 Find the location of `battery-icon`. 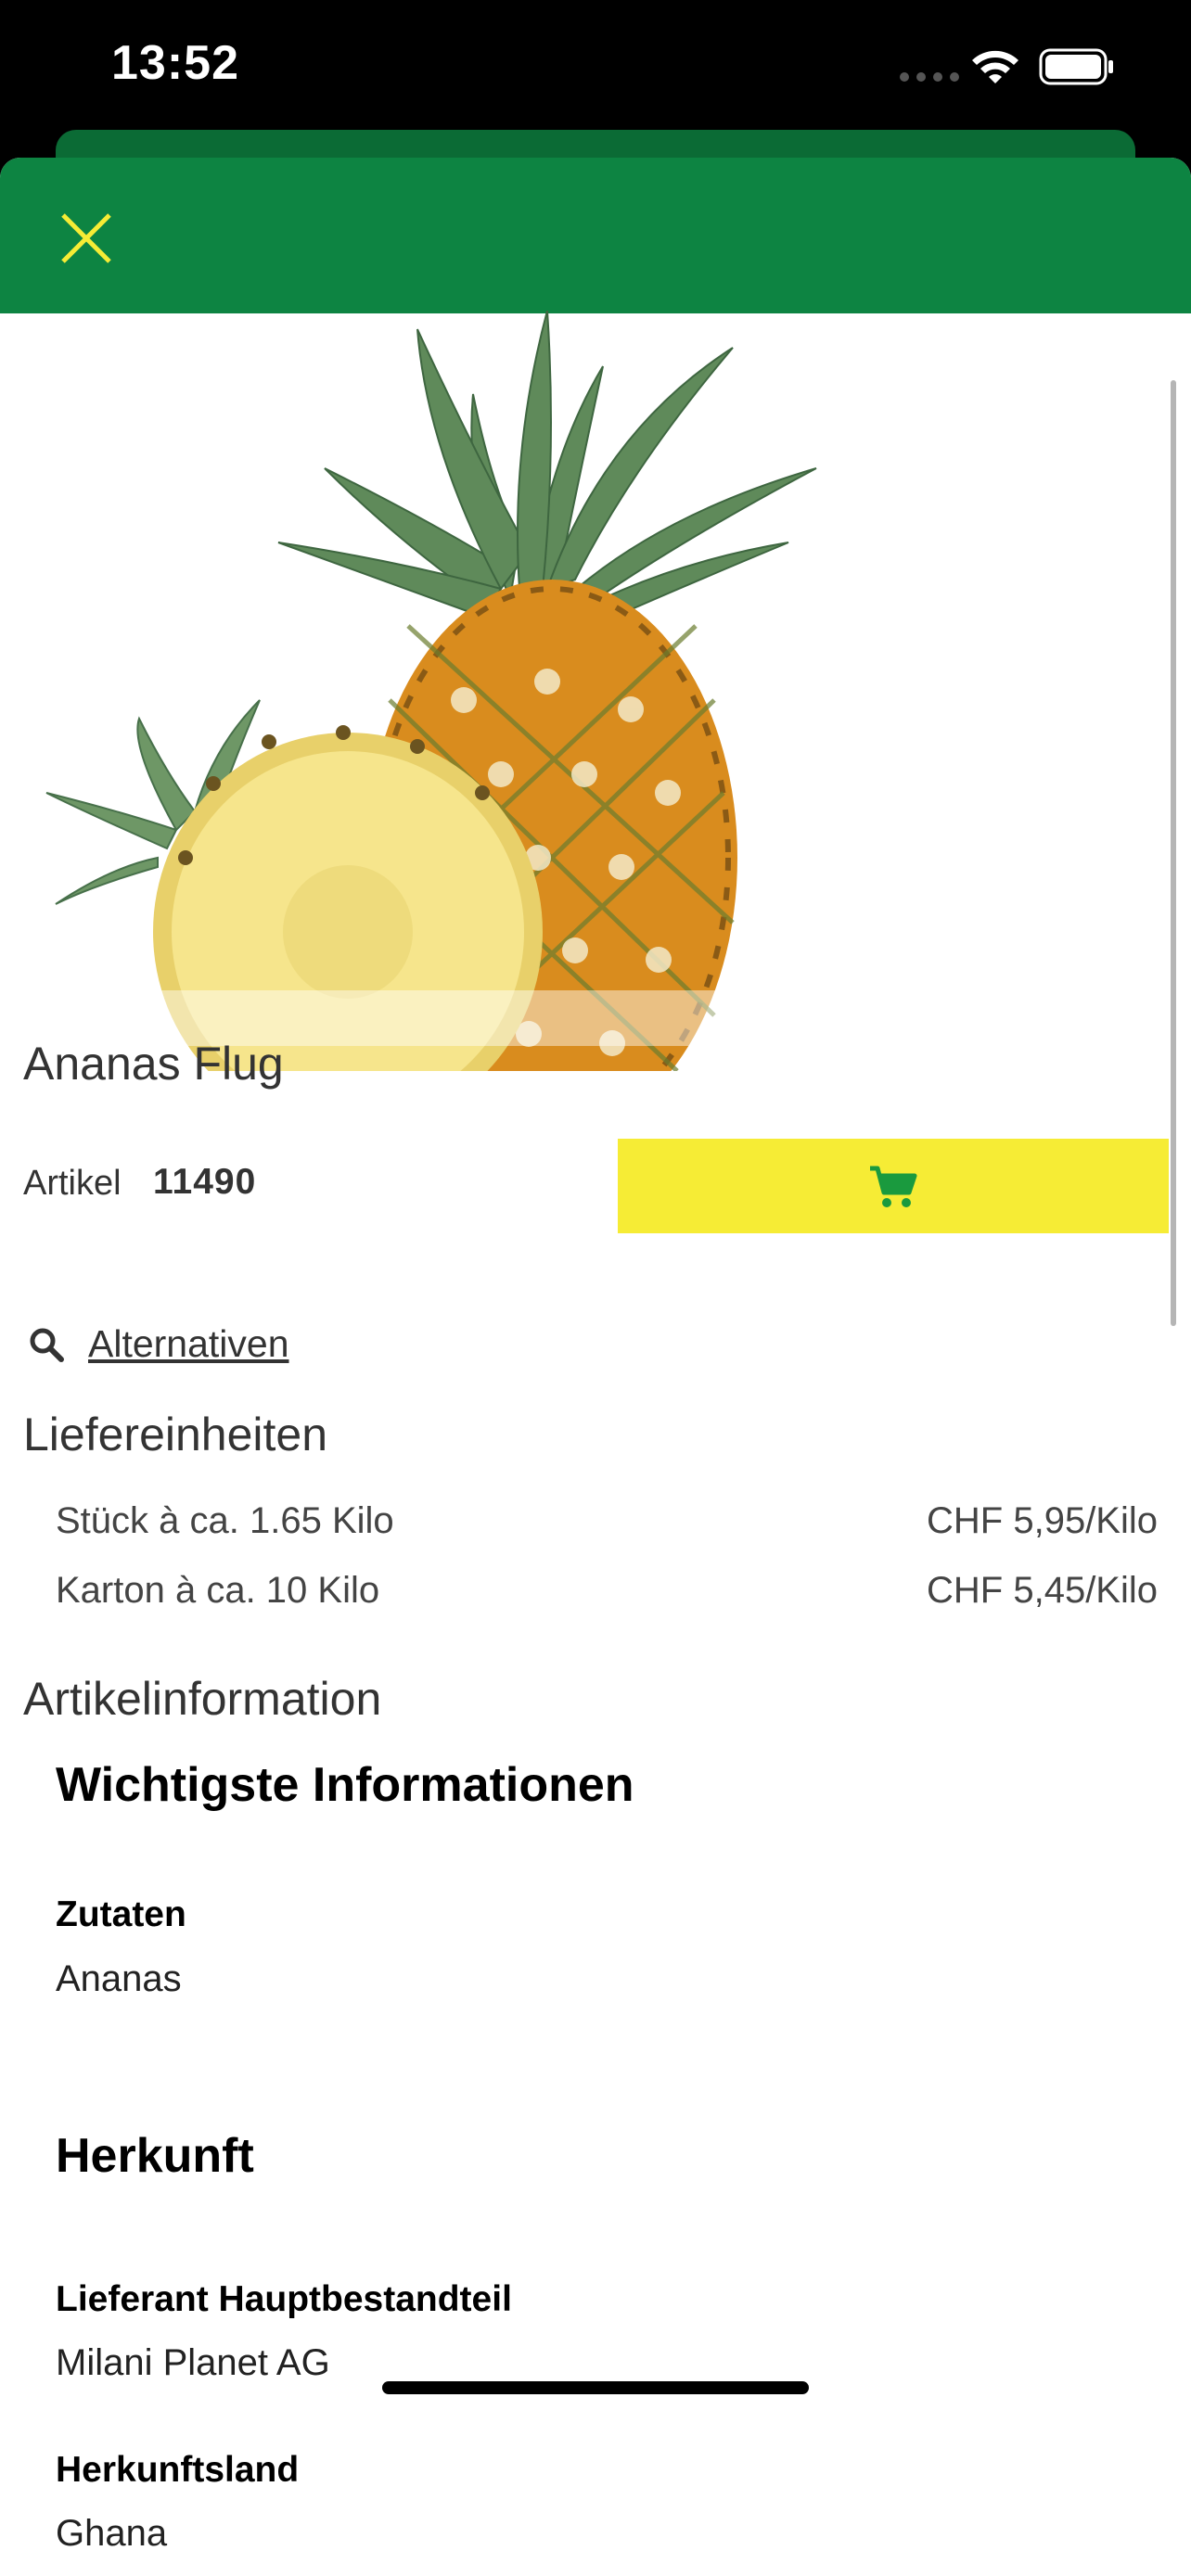

battery-icon is located at coordinates (1076, 66).